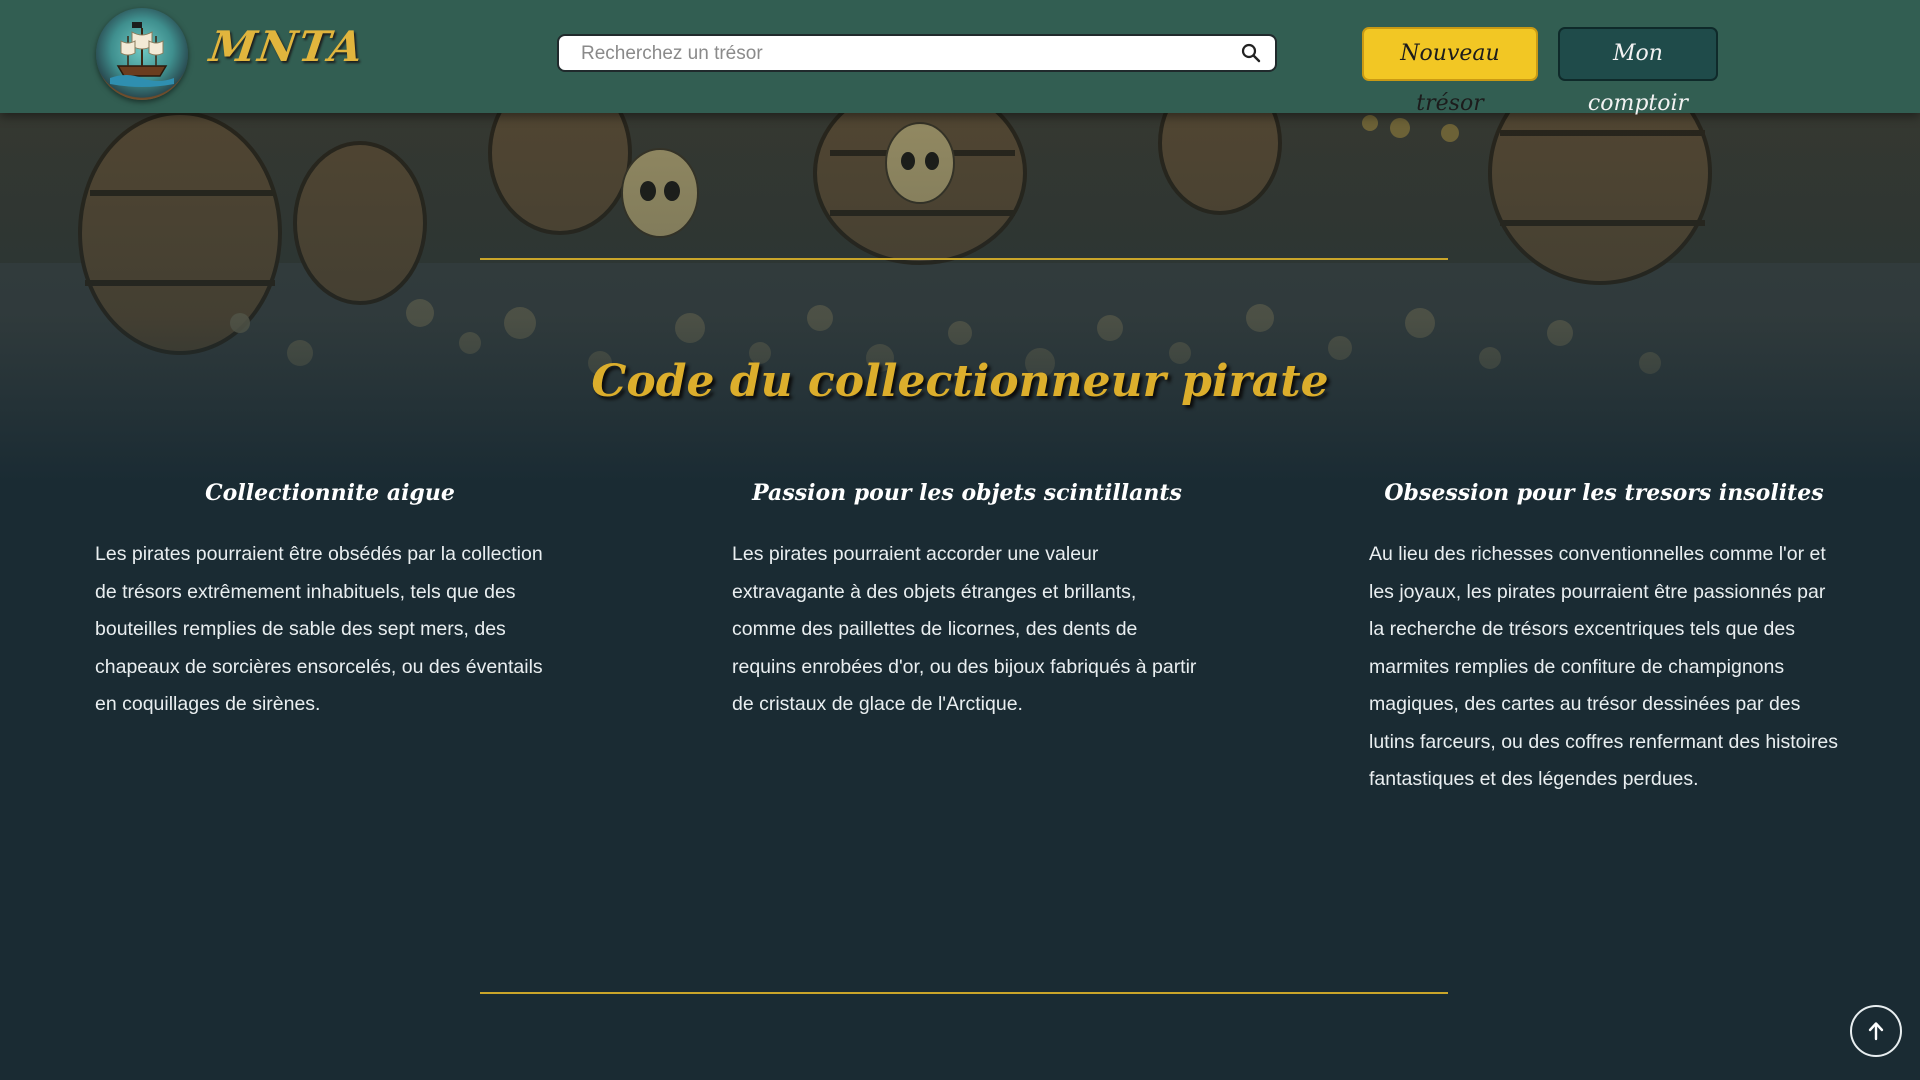 The image size is (1920, 1080). Describe the element at coordinates (964, 993) in the screenshot. I see `gold-divider-bottom` at that location.